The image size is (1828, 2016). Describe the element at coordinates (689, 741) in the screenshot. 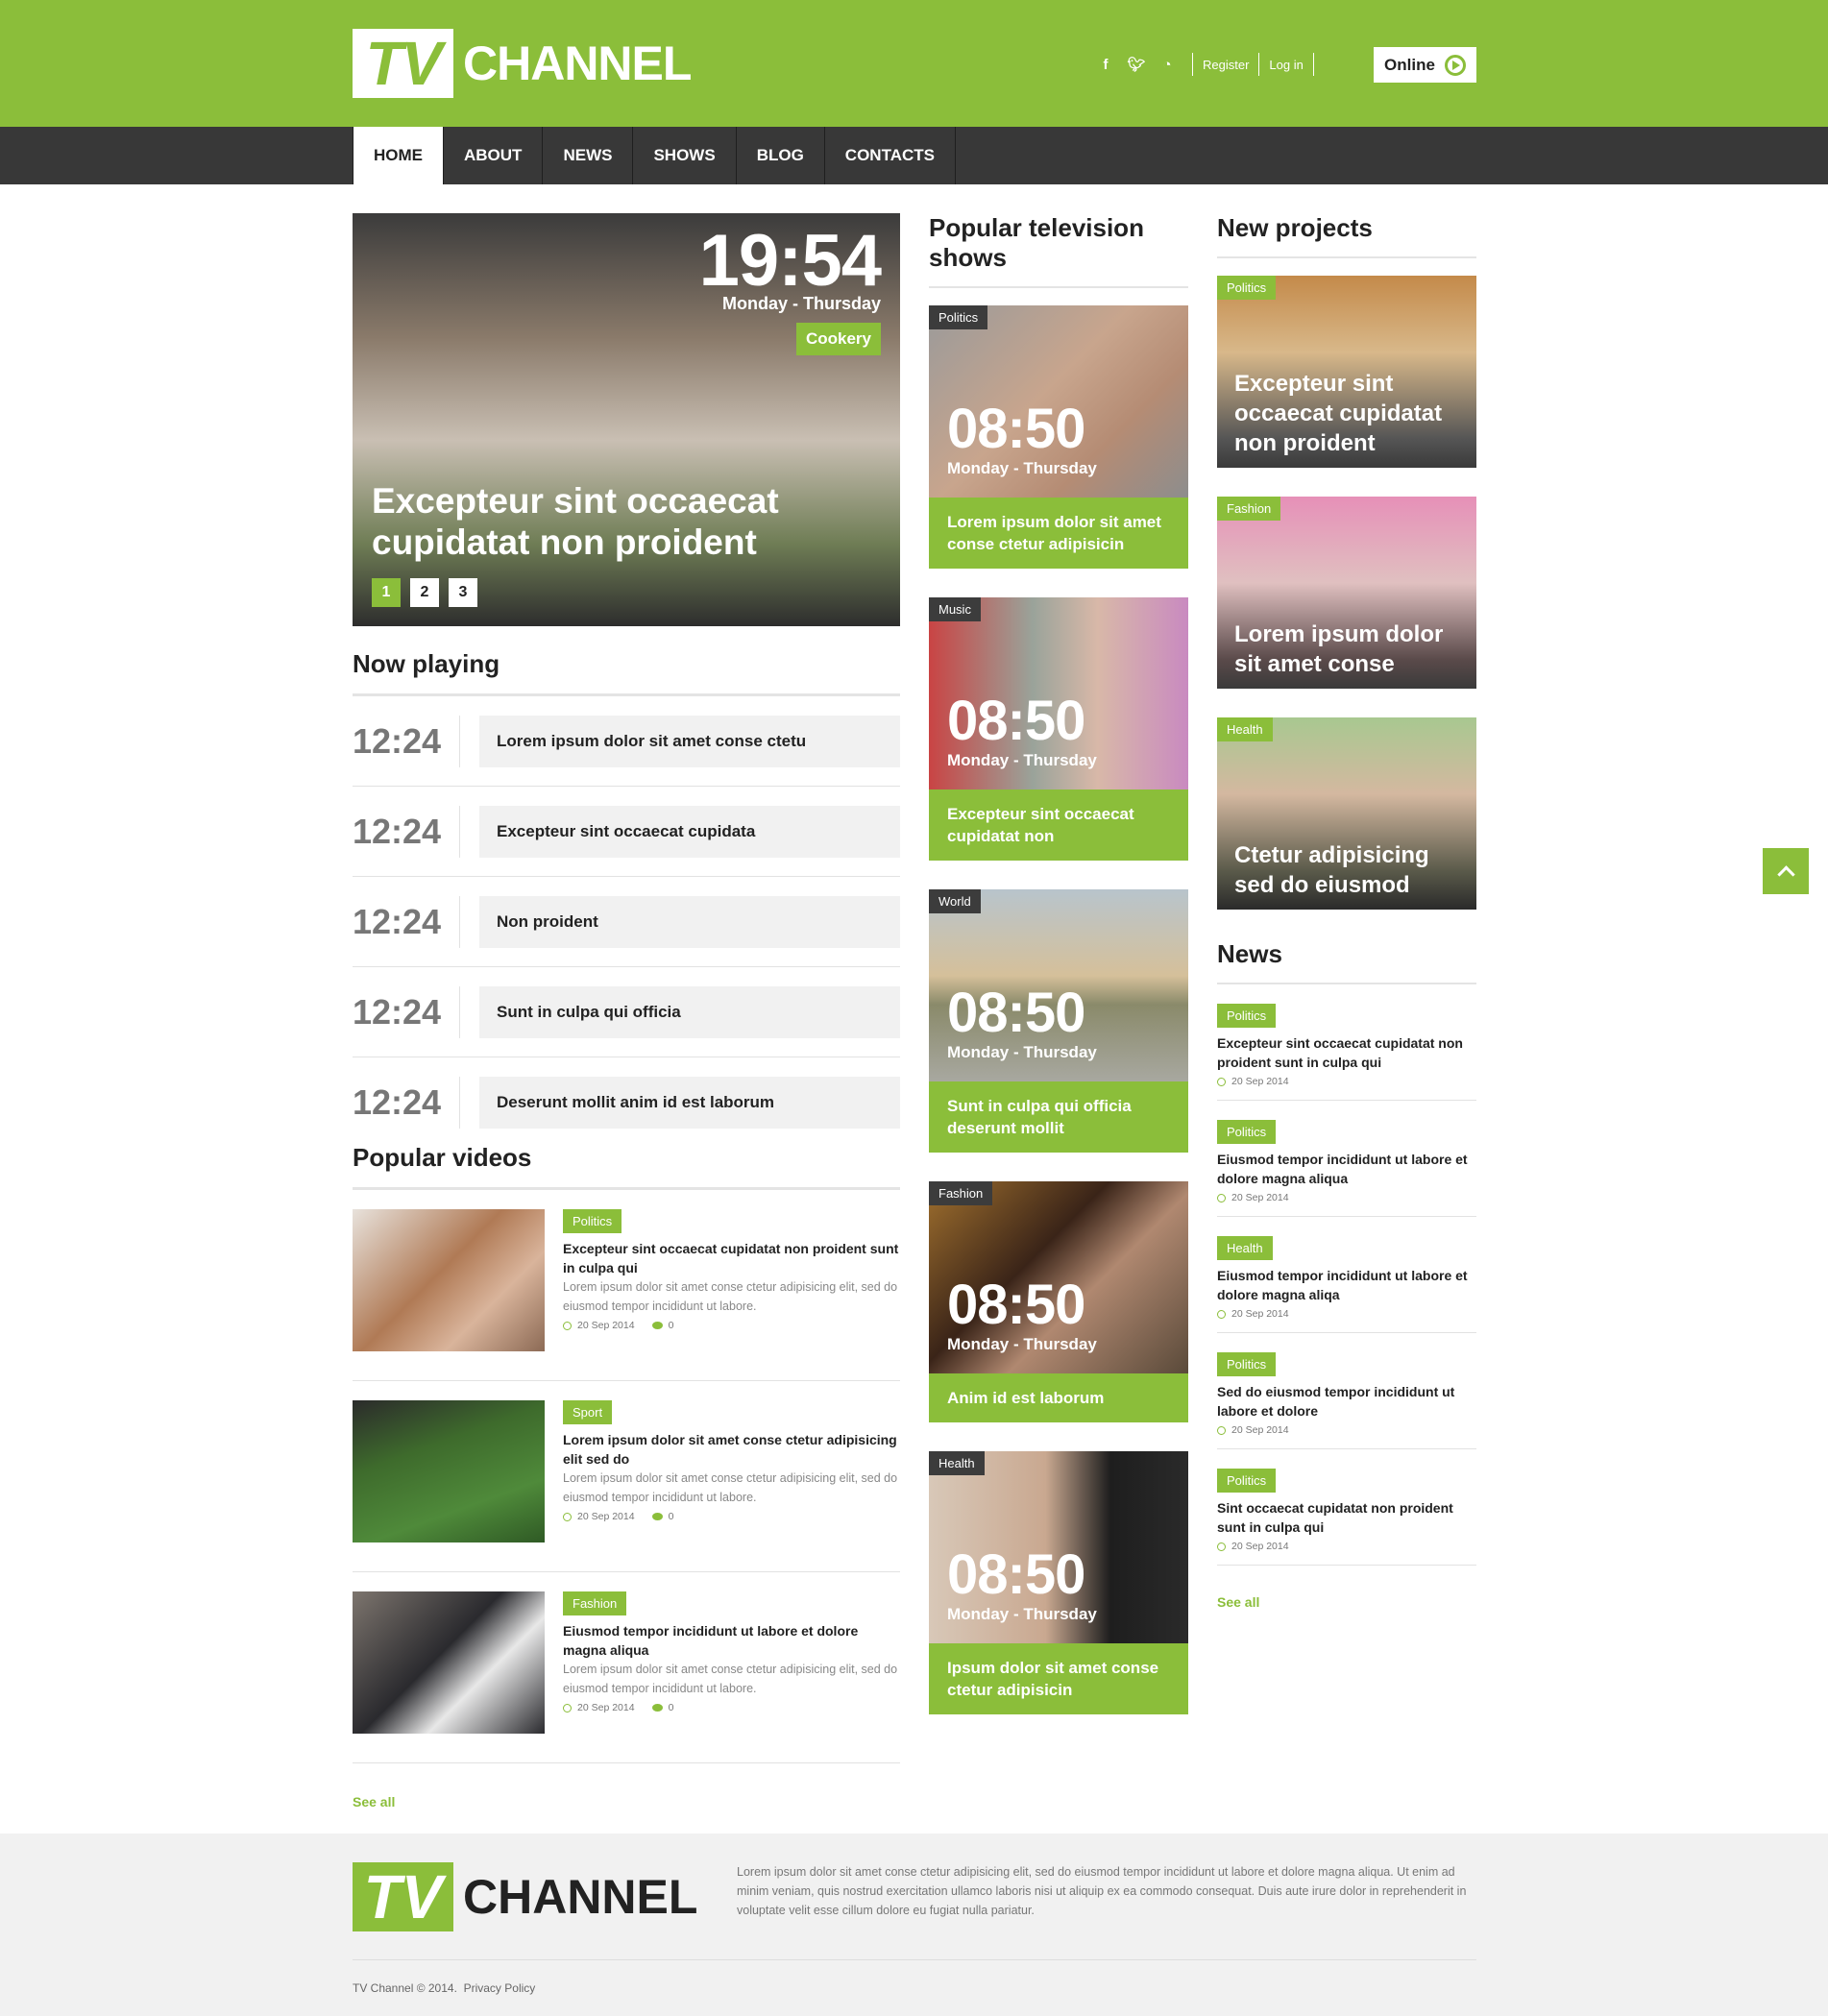

I see `schedule-title: Lorem ipsum dolor sit amet conse ctetu` at that location.